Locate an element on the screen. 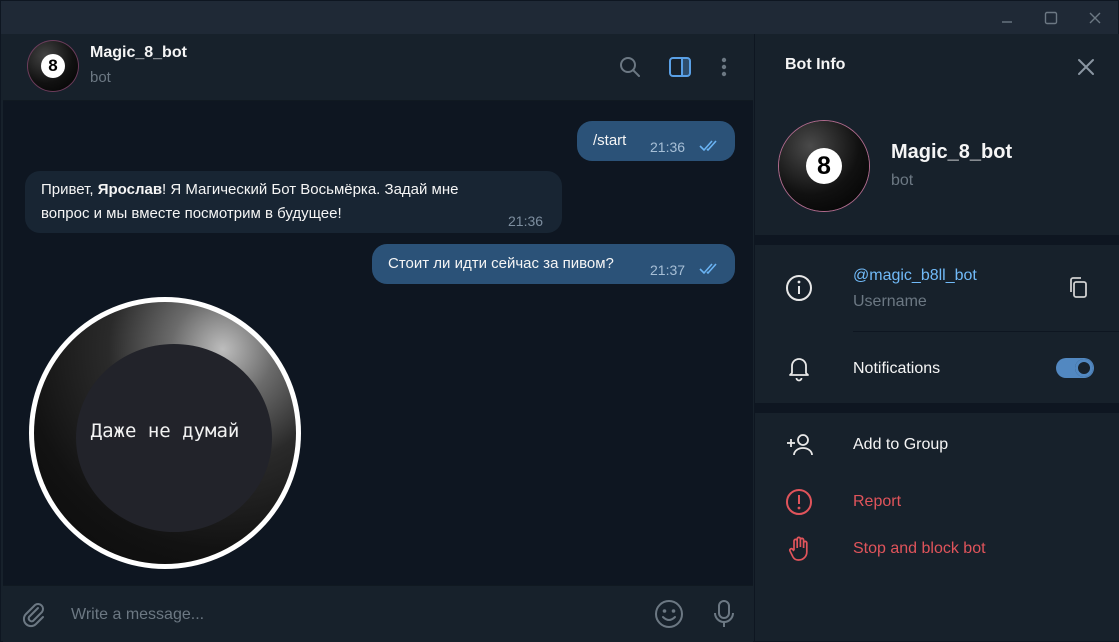  bot-avatar: 8 is located at coordinates (824, 166).